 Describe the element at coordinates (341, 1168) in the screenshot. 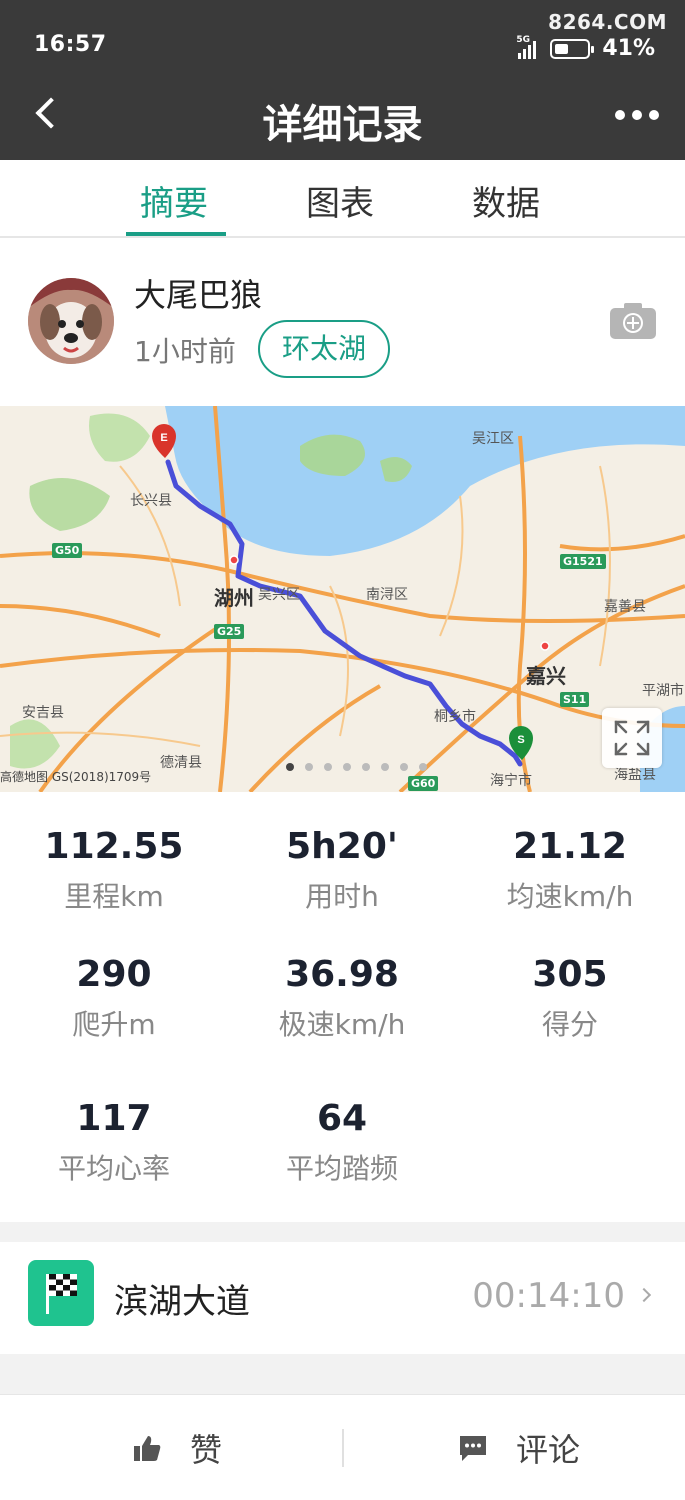

I see `stat-label: 平均踏频` at that location.